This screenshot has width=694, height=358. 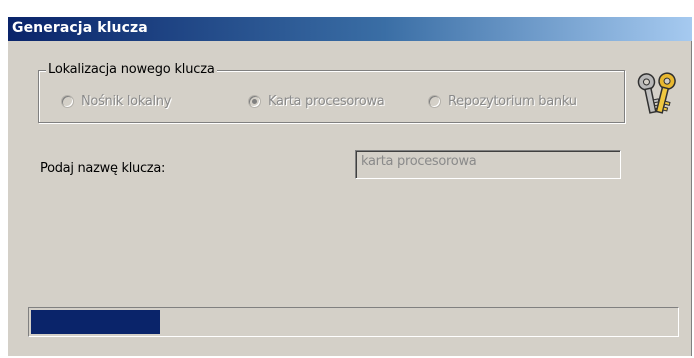 I want to click on radio-label: Nośnik lokalny, so click(x=126, y=101).